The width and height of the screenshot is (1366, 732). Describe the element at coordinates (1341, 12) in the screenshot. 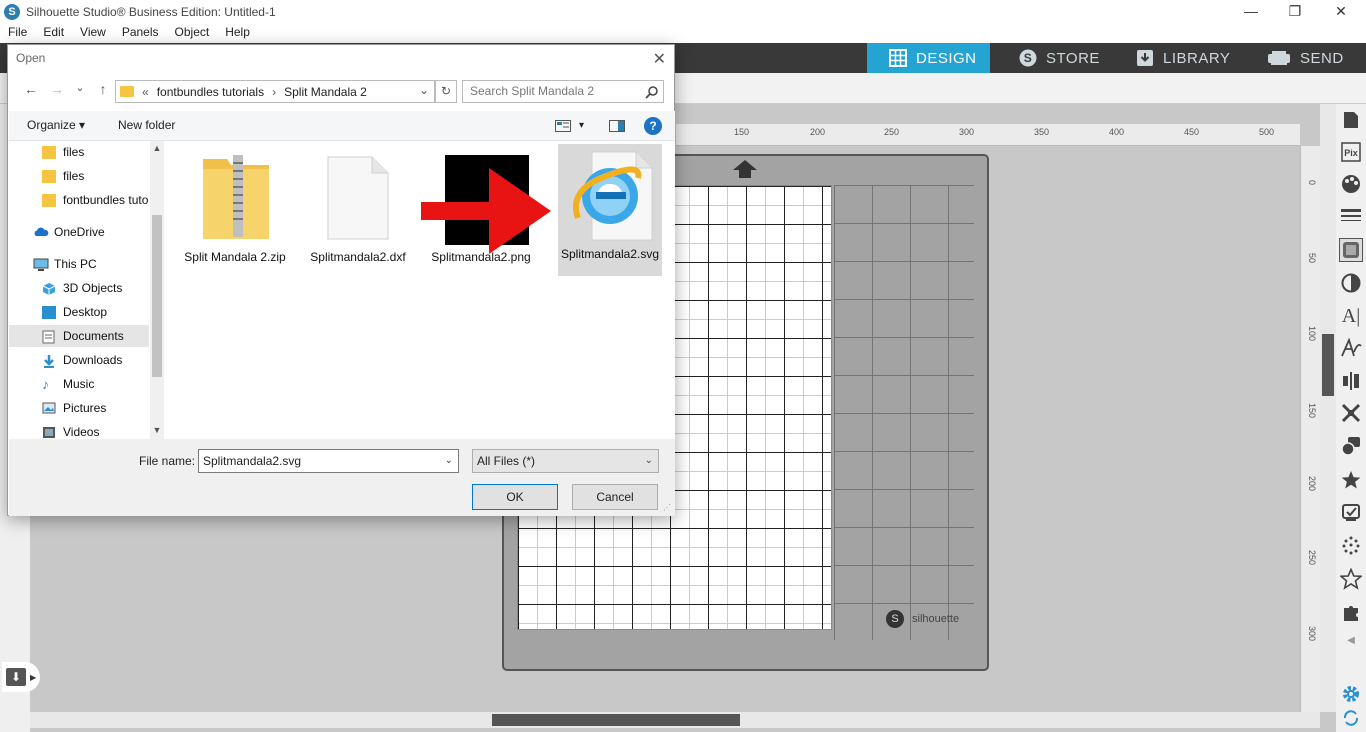

I see `close-window-button: ✕` at that location.